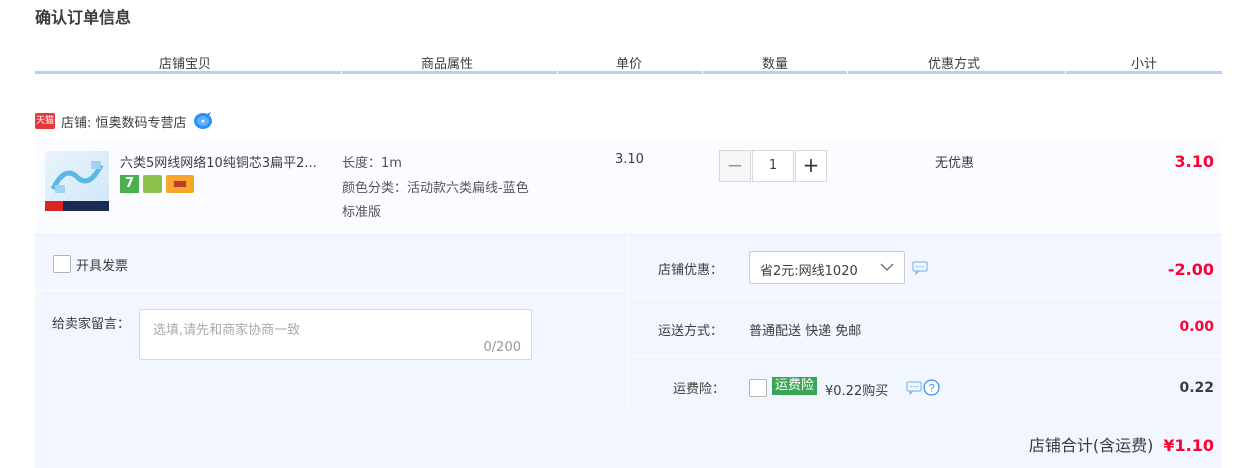 The height and width of the screenshot is (468, 1250). What do you see at coordinates (1144, 64) in the screenshot?
I see `col-subtotal: 小计` at bounding box center [1144, 64].